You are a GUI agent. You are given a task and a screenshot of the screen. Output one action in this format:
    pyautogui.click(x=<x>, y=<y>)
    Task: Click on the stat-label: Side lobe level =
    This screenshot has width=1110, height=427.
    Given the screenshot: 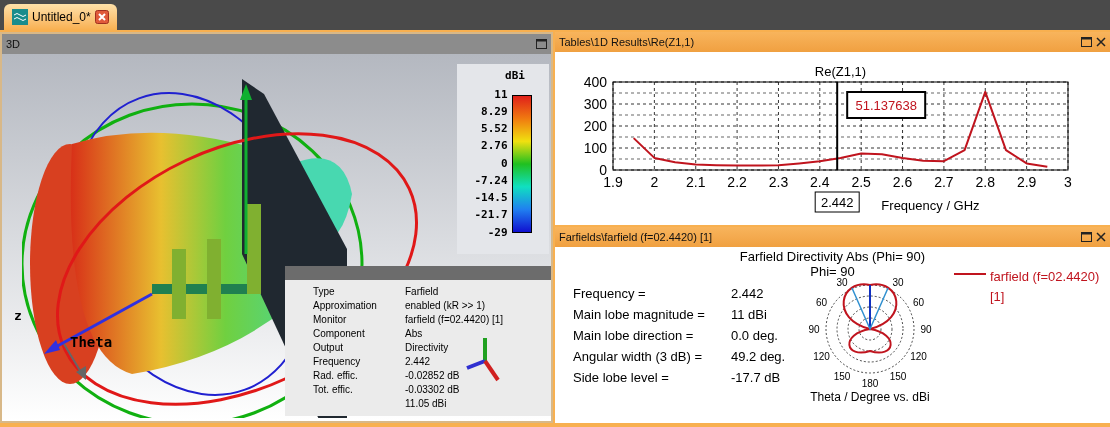 What is the action you would take?
    pyautogui.click(x=621, y=377)
    